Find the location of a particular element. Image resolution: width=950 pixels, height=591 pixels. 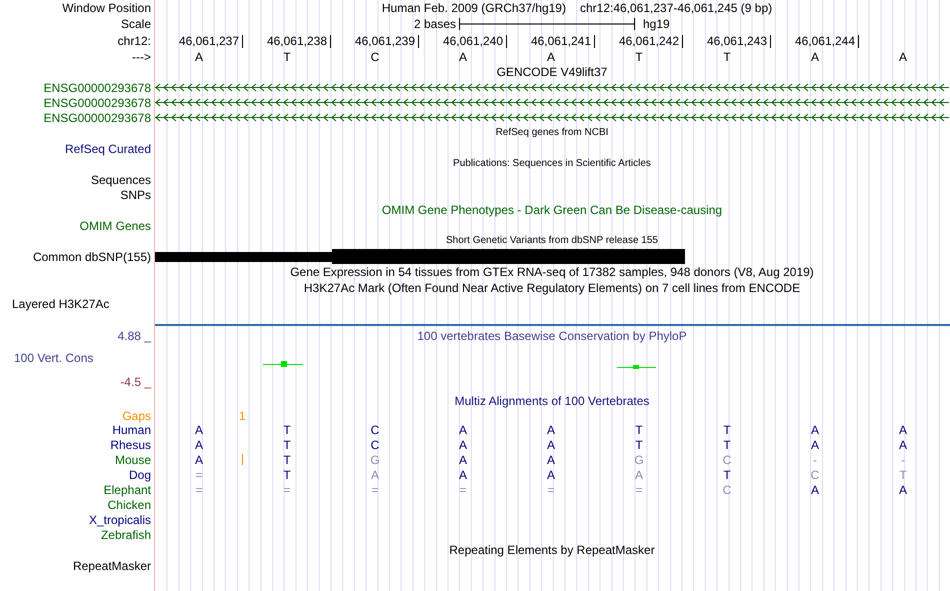

assembly-name: hg19 is located at coordinates (656, 24).